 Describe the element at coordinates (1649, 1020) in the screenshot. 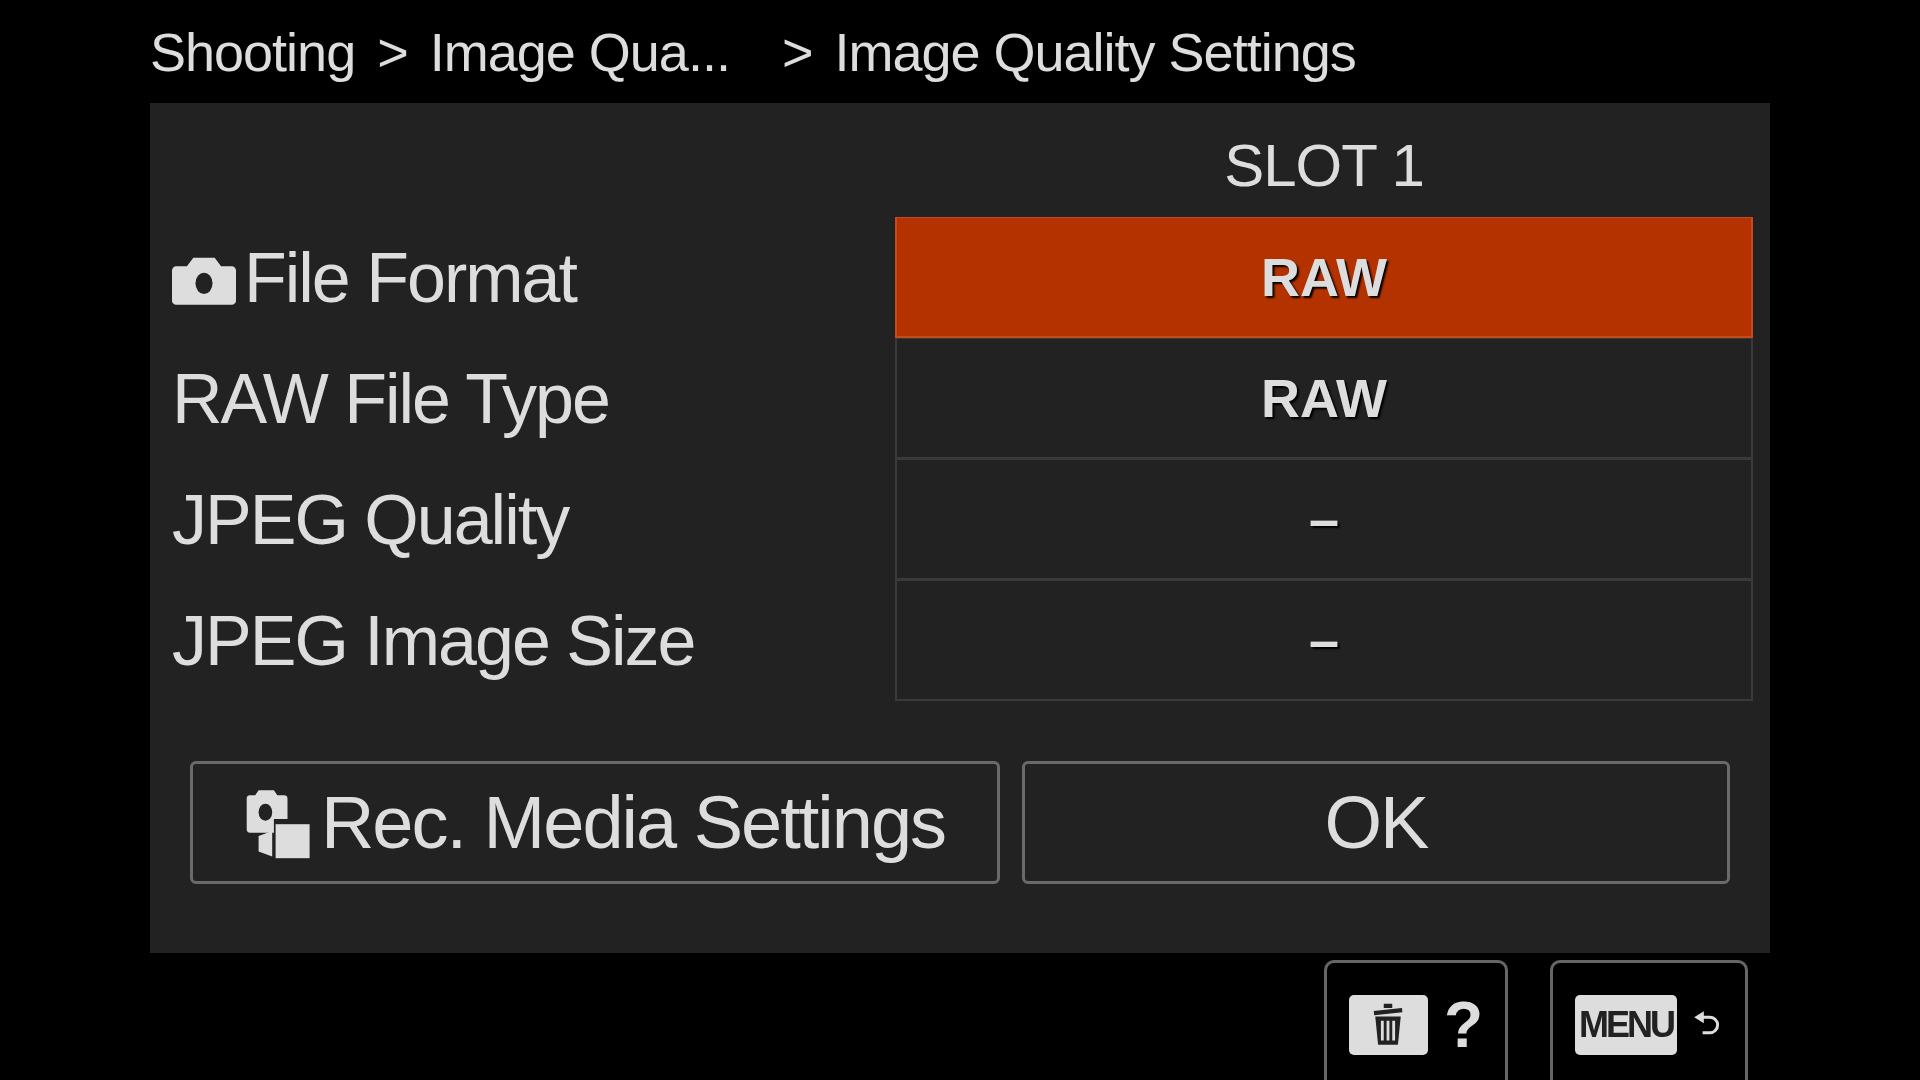

I see `menu-back-button: MENU` at that location.